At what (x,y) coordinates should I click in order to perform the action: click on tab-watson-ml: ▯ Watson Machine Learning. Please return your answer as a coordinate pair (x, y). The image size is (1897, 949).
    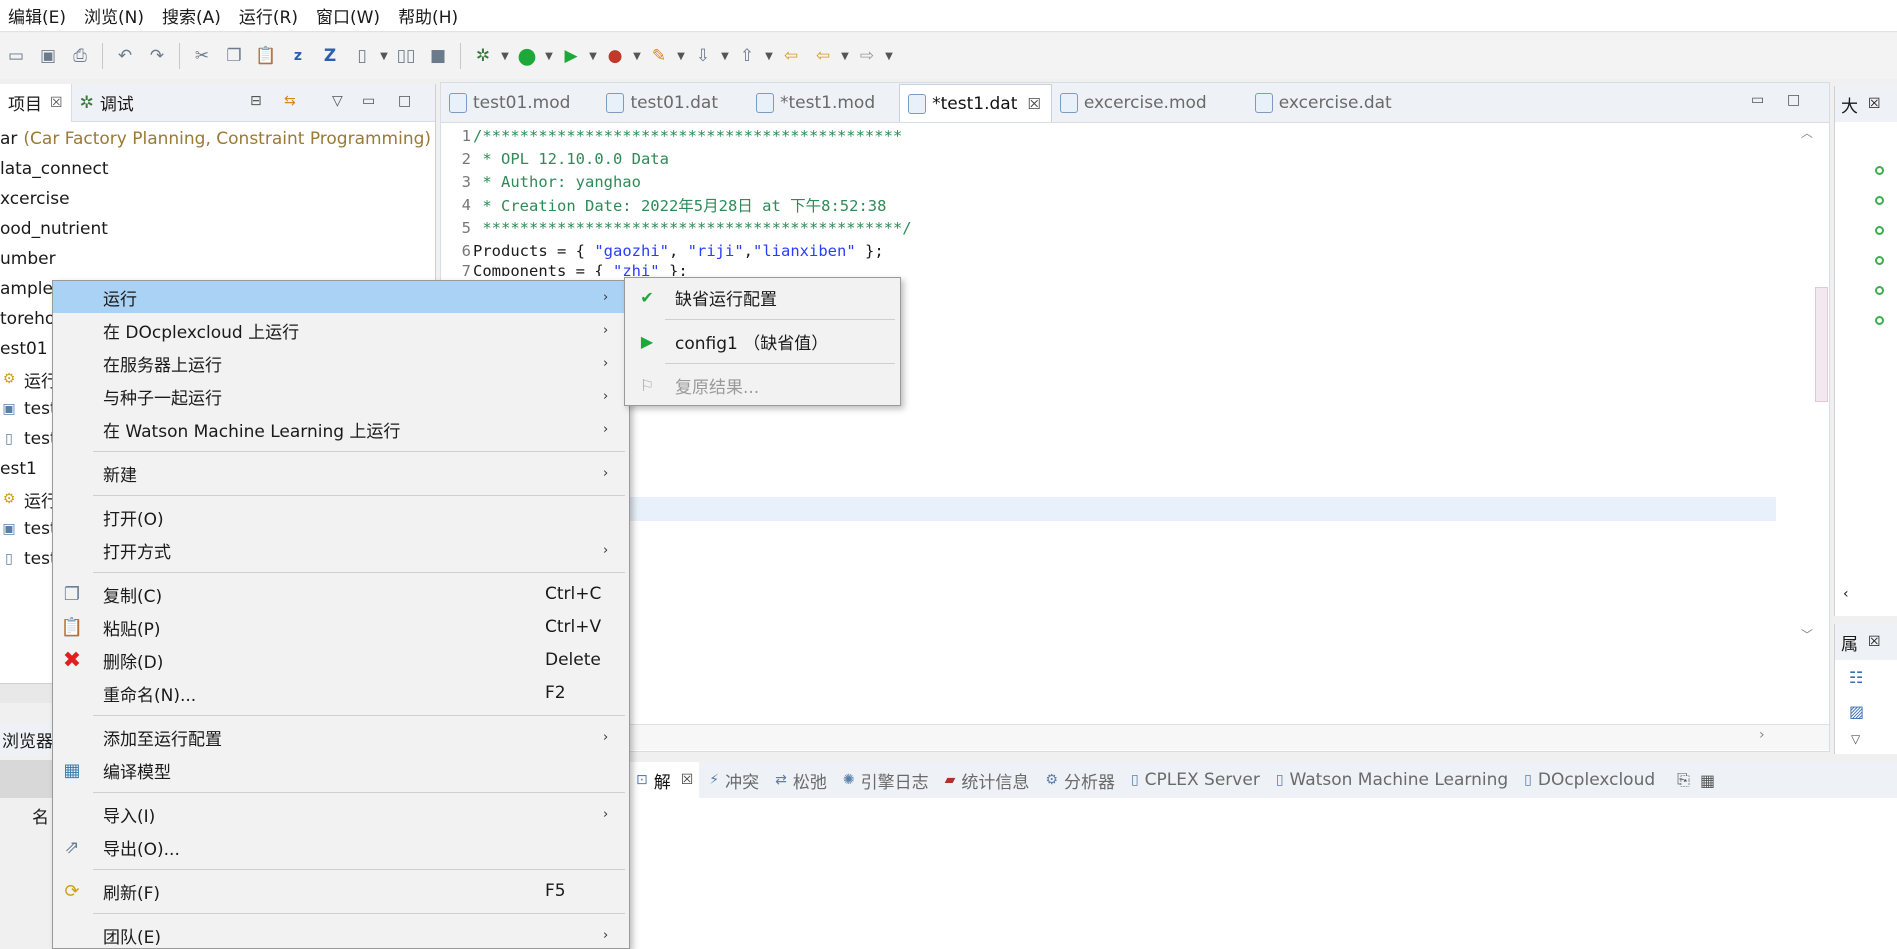
    Looking at the image, I should click on (1390, 780).